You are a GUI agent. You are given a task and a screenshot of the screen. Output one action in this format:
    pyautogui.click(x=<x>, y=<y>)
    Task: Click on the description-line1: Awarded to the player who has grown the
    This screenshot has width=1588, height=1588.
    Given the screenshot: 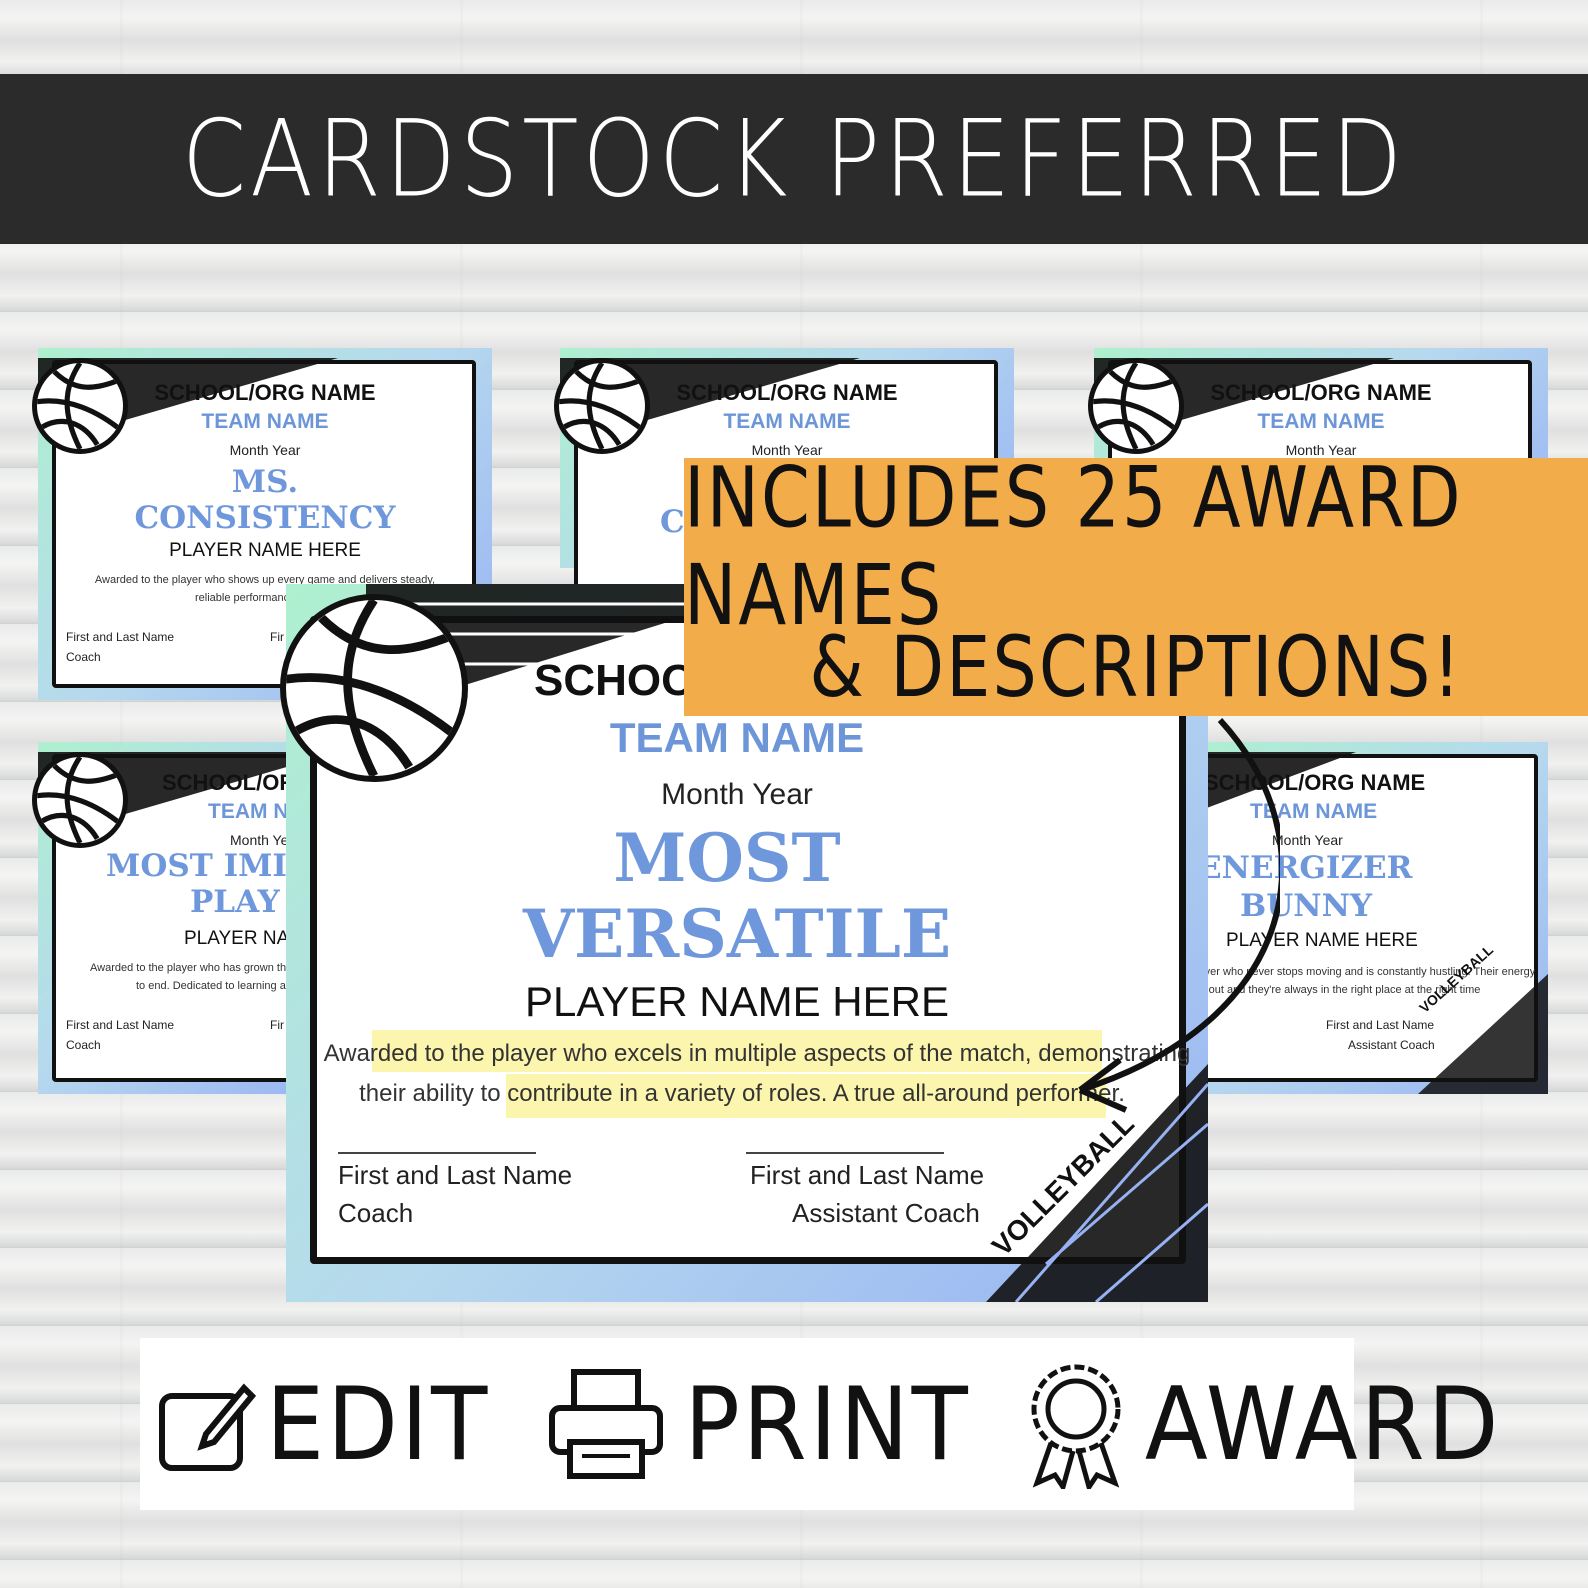 What is the action you would take?
    pyautogui.click(x=191, y=968)
    